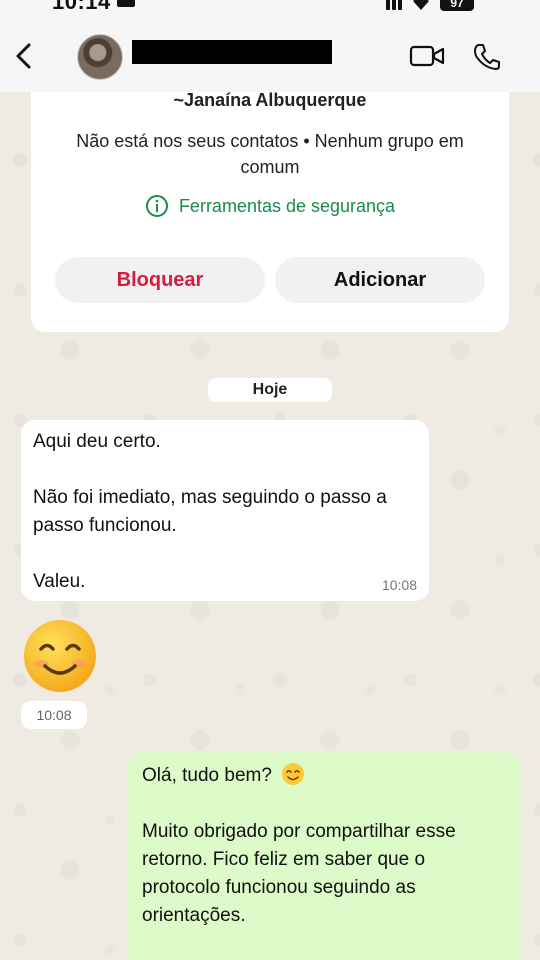 This screenshot has height=960, width=540. What do you see at coordinates (207, 775) in the screenshot?
I see `message-line: Olá, tudo bem?` at bounding box center [207, 775].